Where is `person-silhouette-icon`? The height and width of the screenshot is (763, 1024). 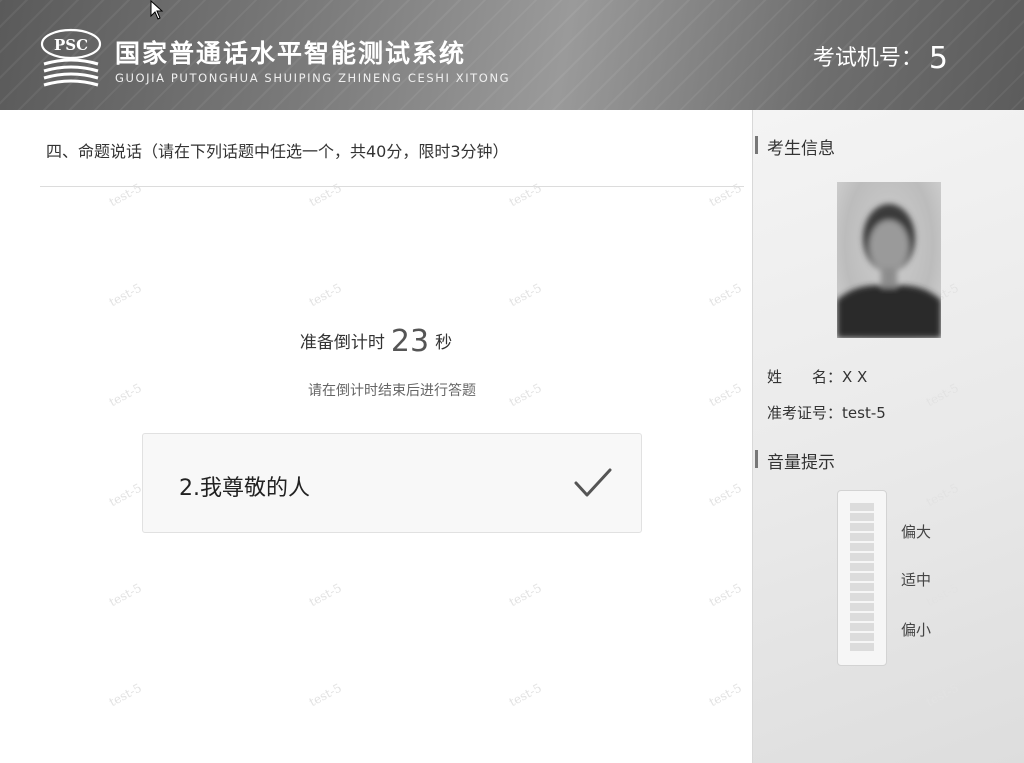 person-silhouette-icon is located at coordinates (889, 271).